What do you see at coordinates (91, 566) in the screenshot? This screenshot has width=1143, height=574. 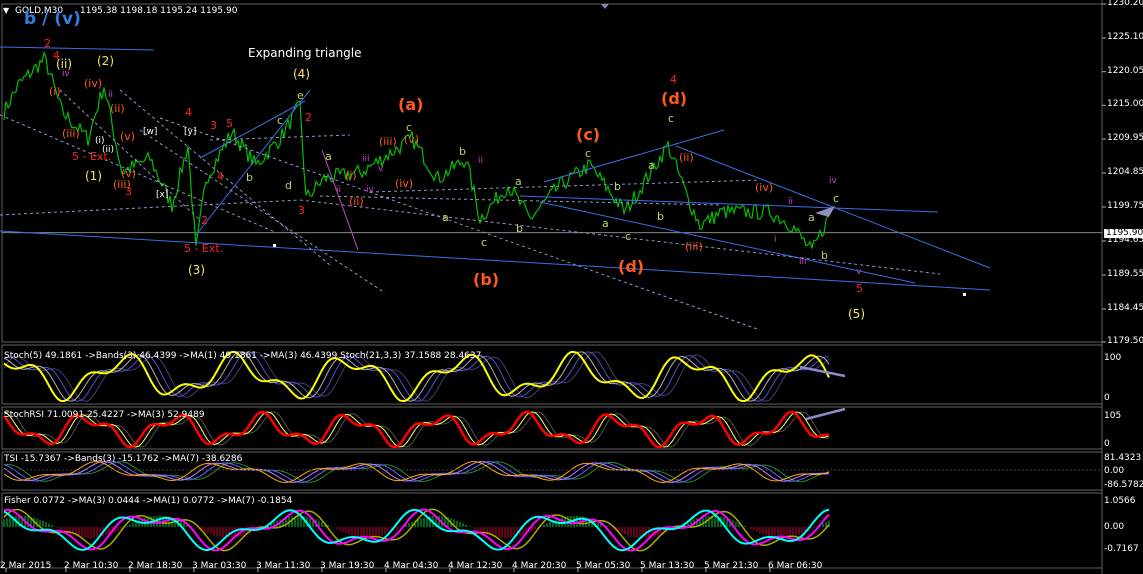 I see `time-tick-label: 2 Mar 10:30` at bounding box center [91, 566].